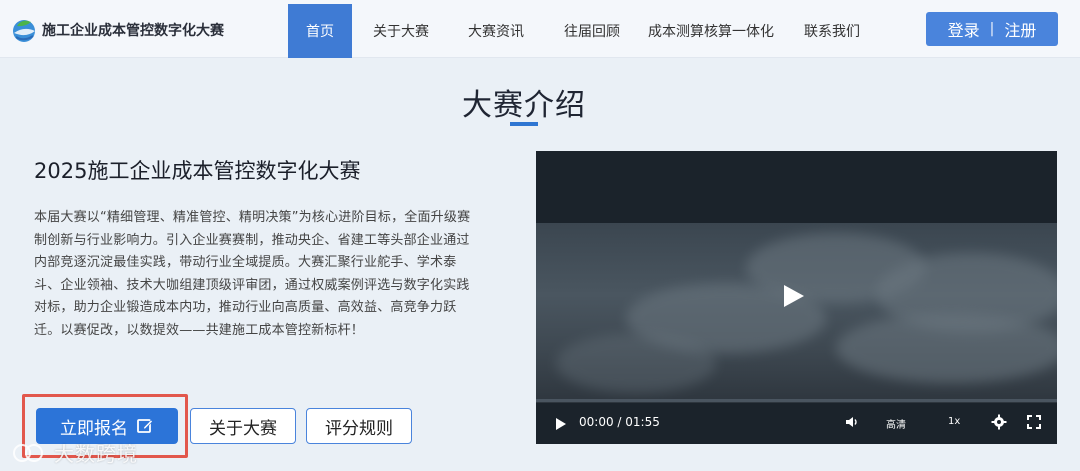  I want to click on watermark: 大数跨境, so click(74, 452).